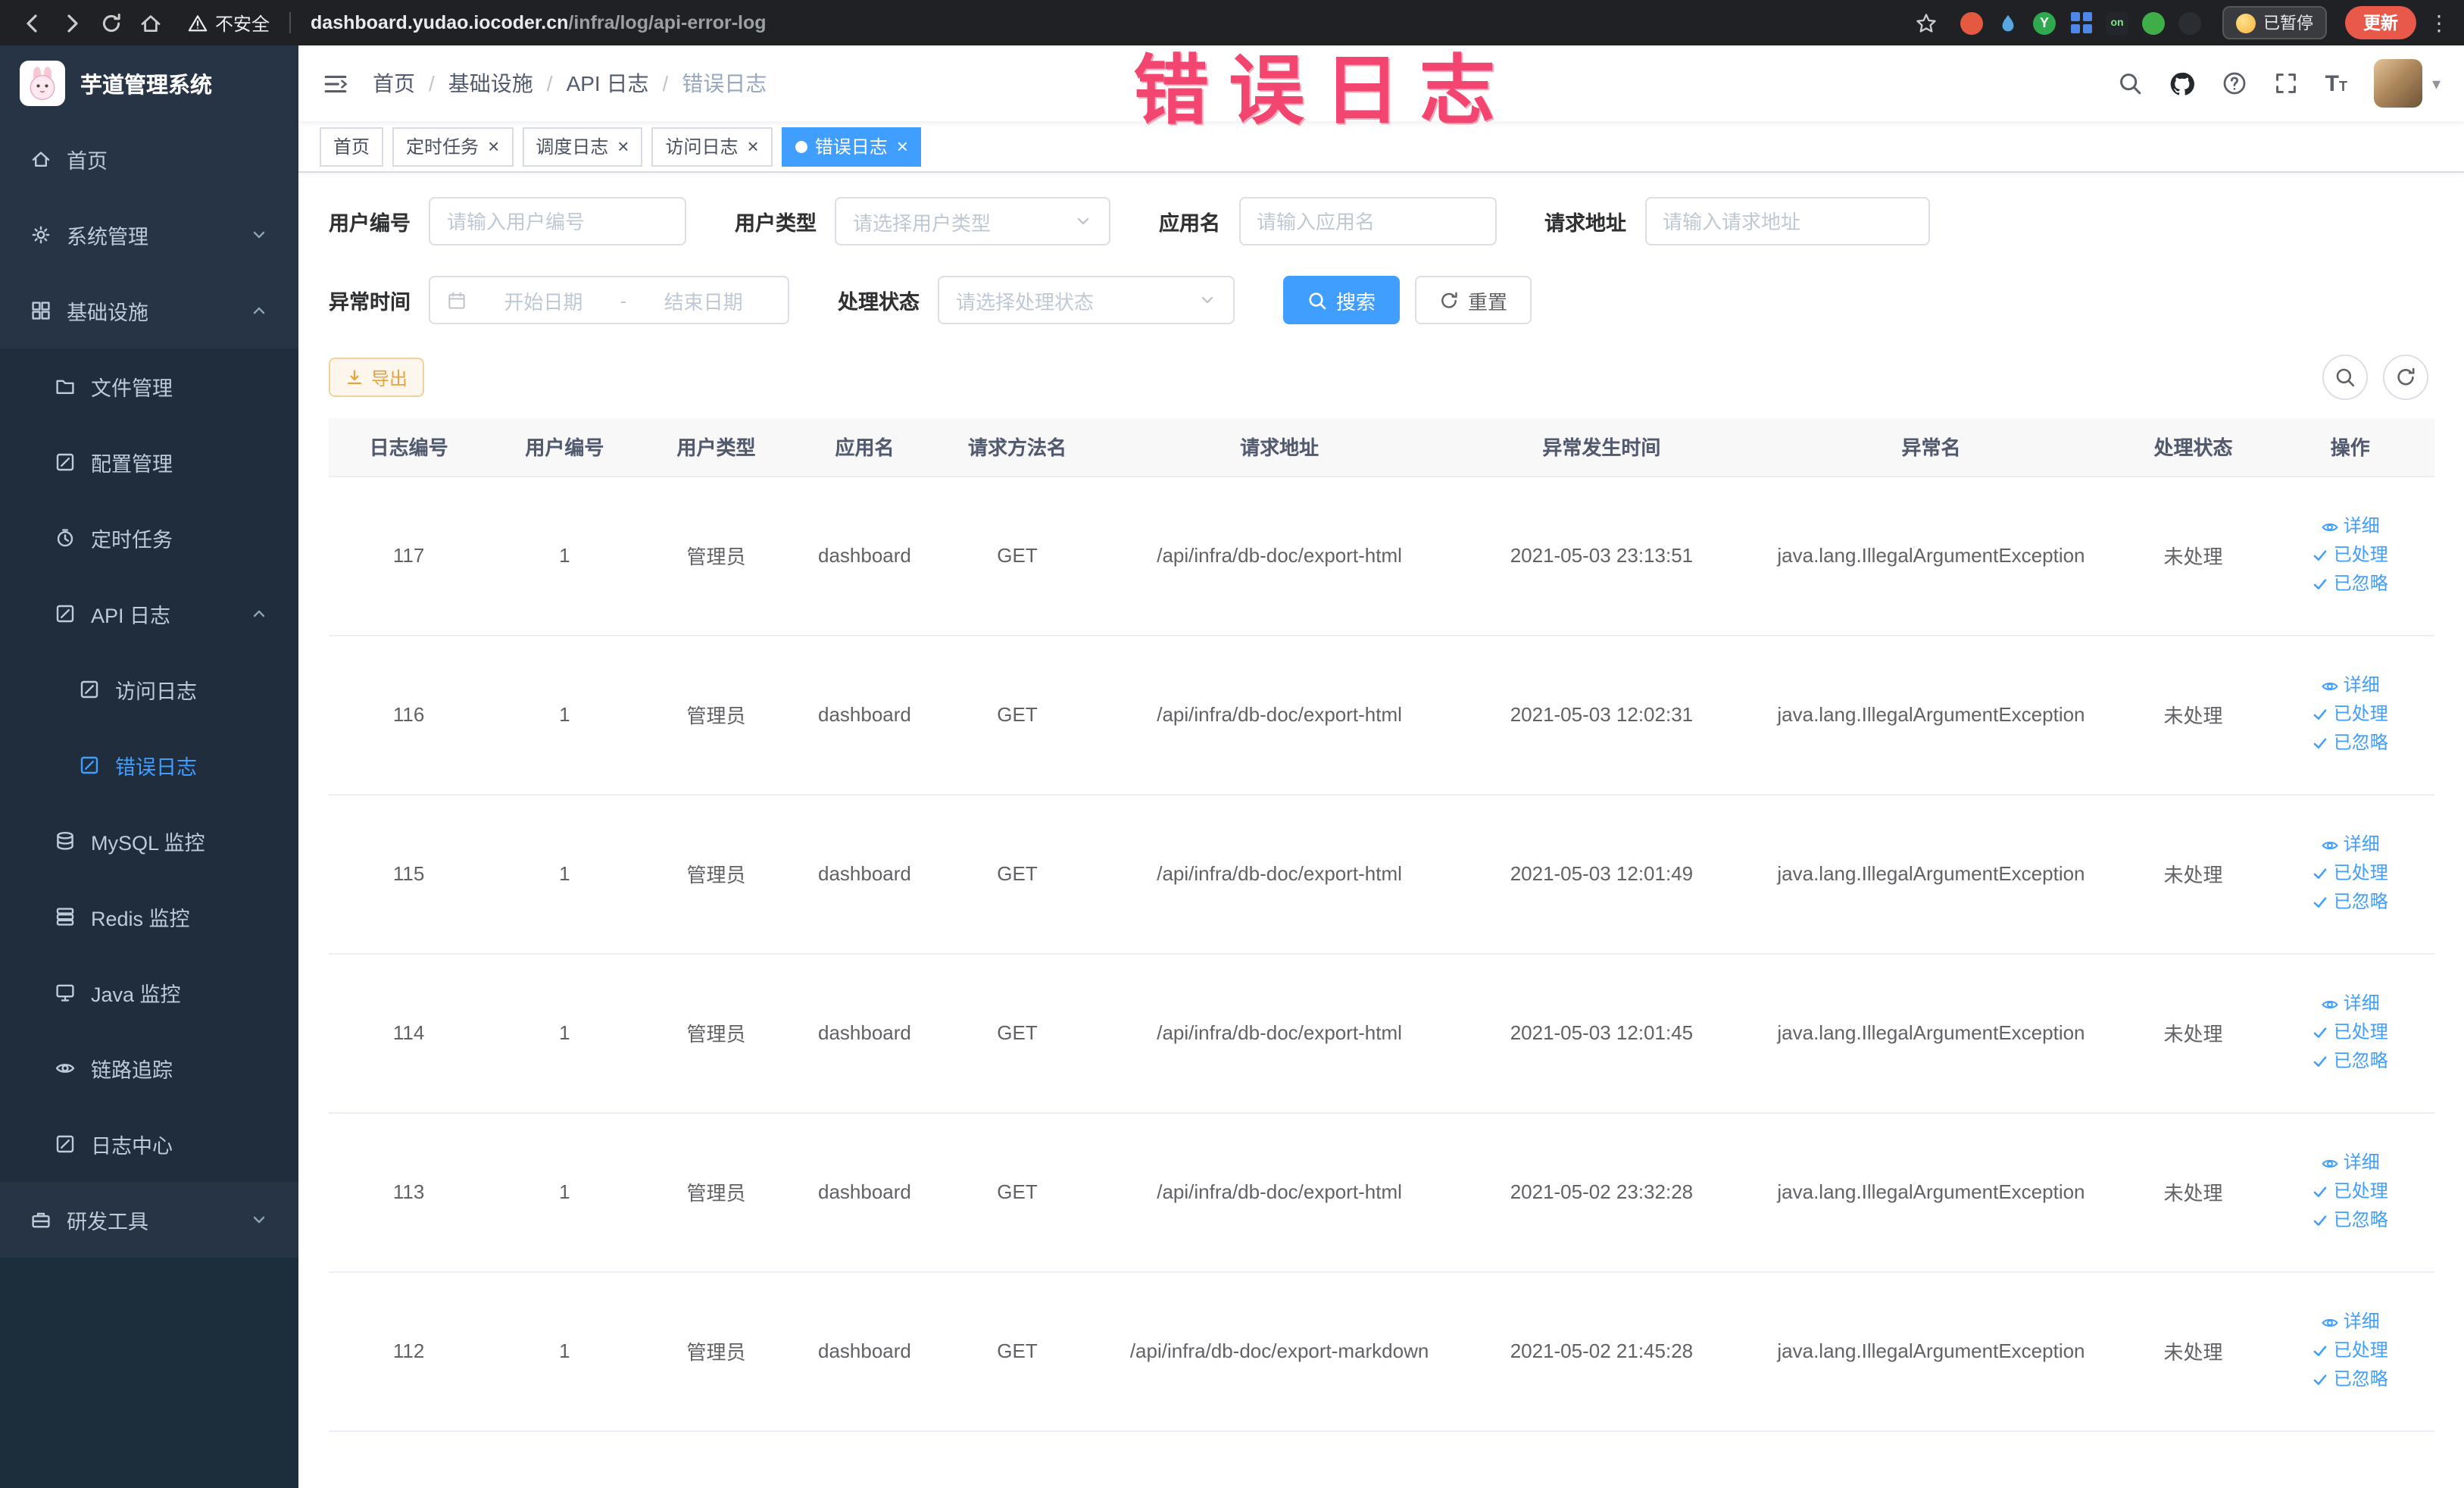 This screenshot has height=1488, width=2464. I want to click on tampermonkey-paused-badge: 已暂停, so click(2274, 22).